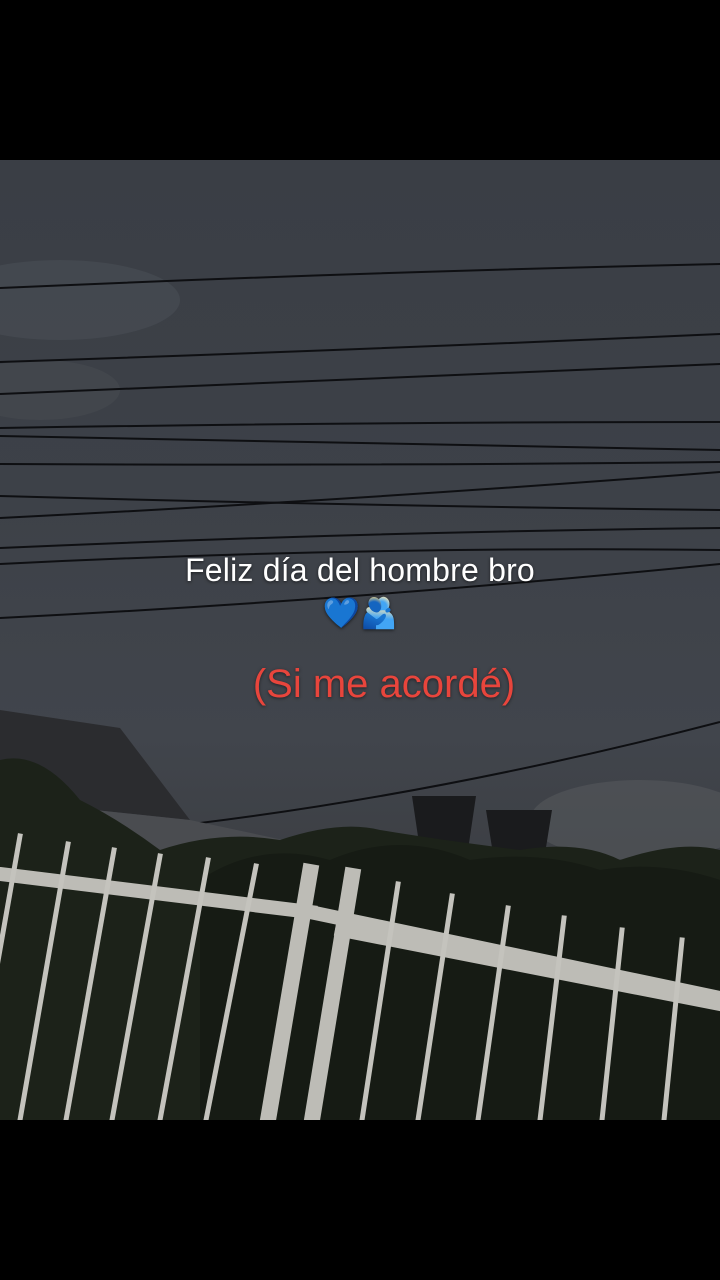 This screenshot has width=720, height=1280. What do you see at coordinates (384, 684) in the screenshot?
I see `caption-sub: (Si me acordé)` at bounding box center [384, 684].